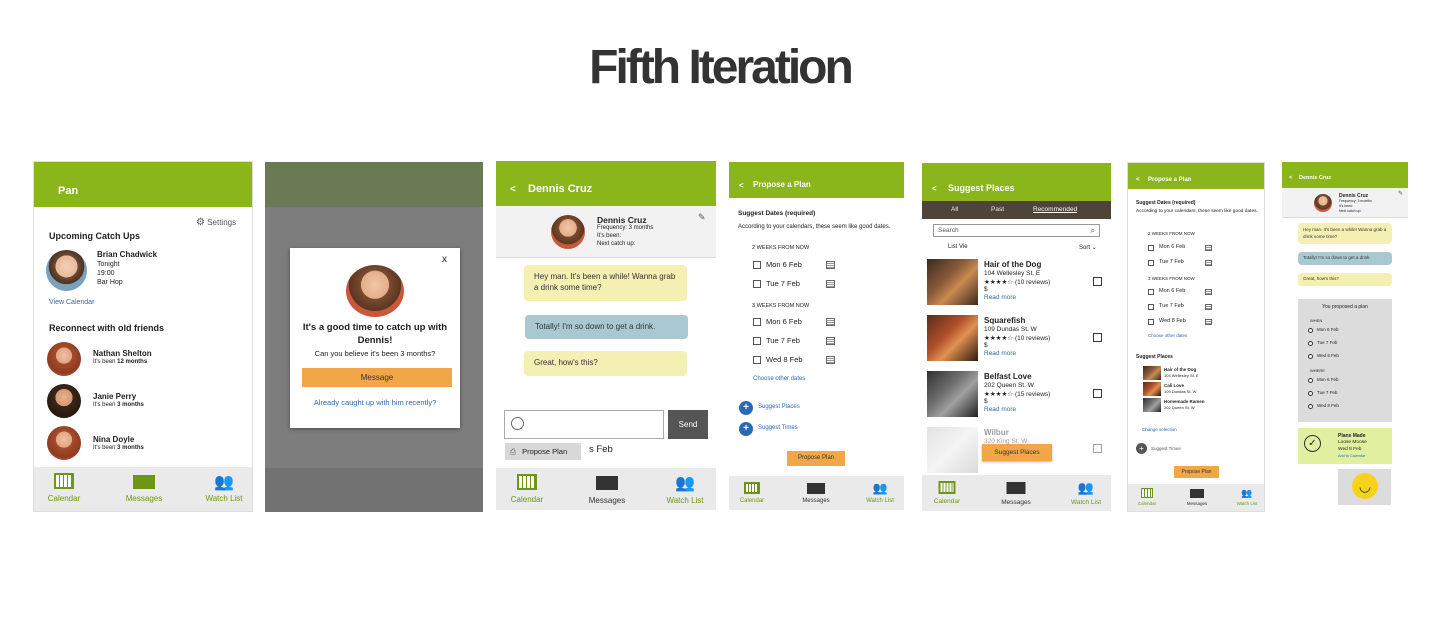 The width and height of the screenshot is (1440, 628). What do you see at coordinates (375, 402) in the screenshot?
I see `already-caught-up-link: Already caught up with him recently?` at bounding box center [375, 402].